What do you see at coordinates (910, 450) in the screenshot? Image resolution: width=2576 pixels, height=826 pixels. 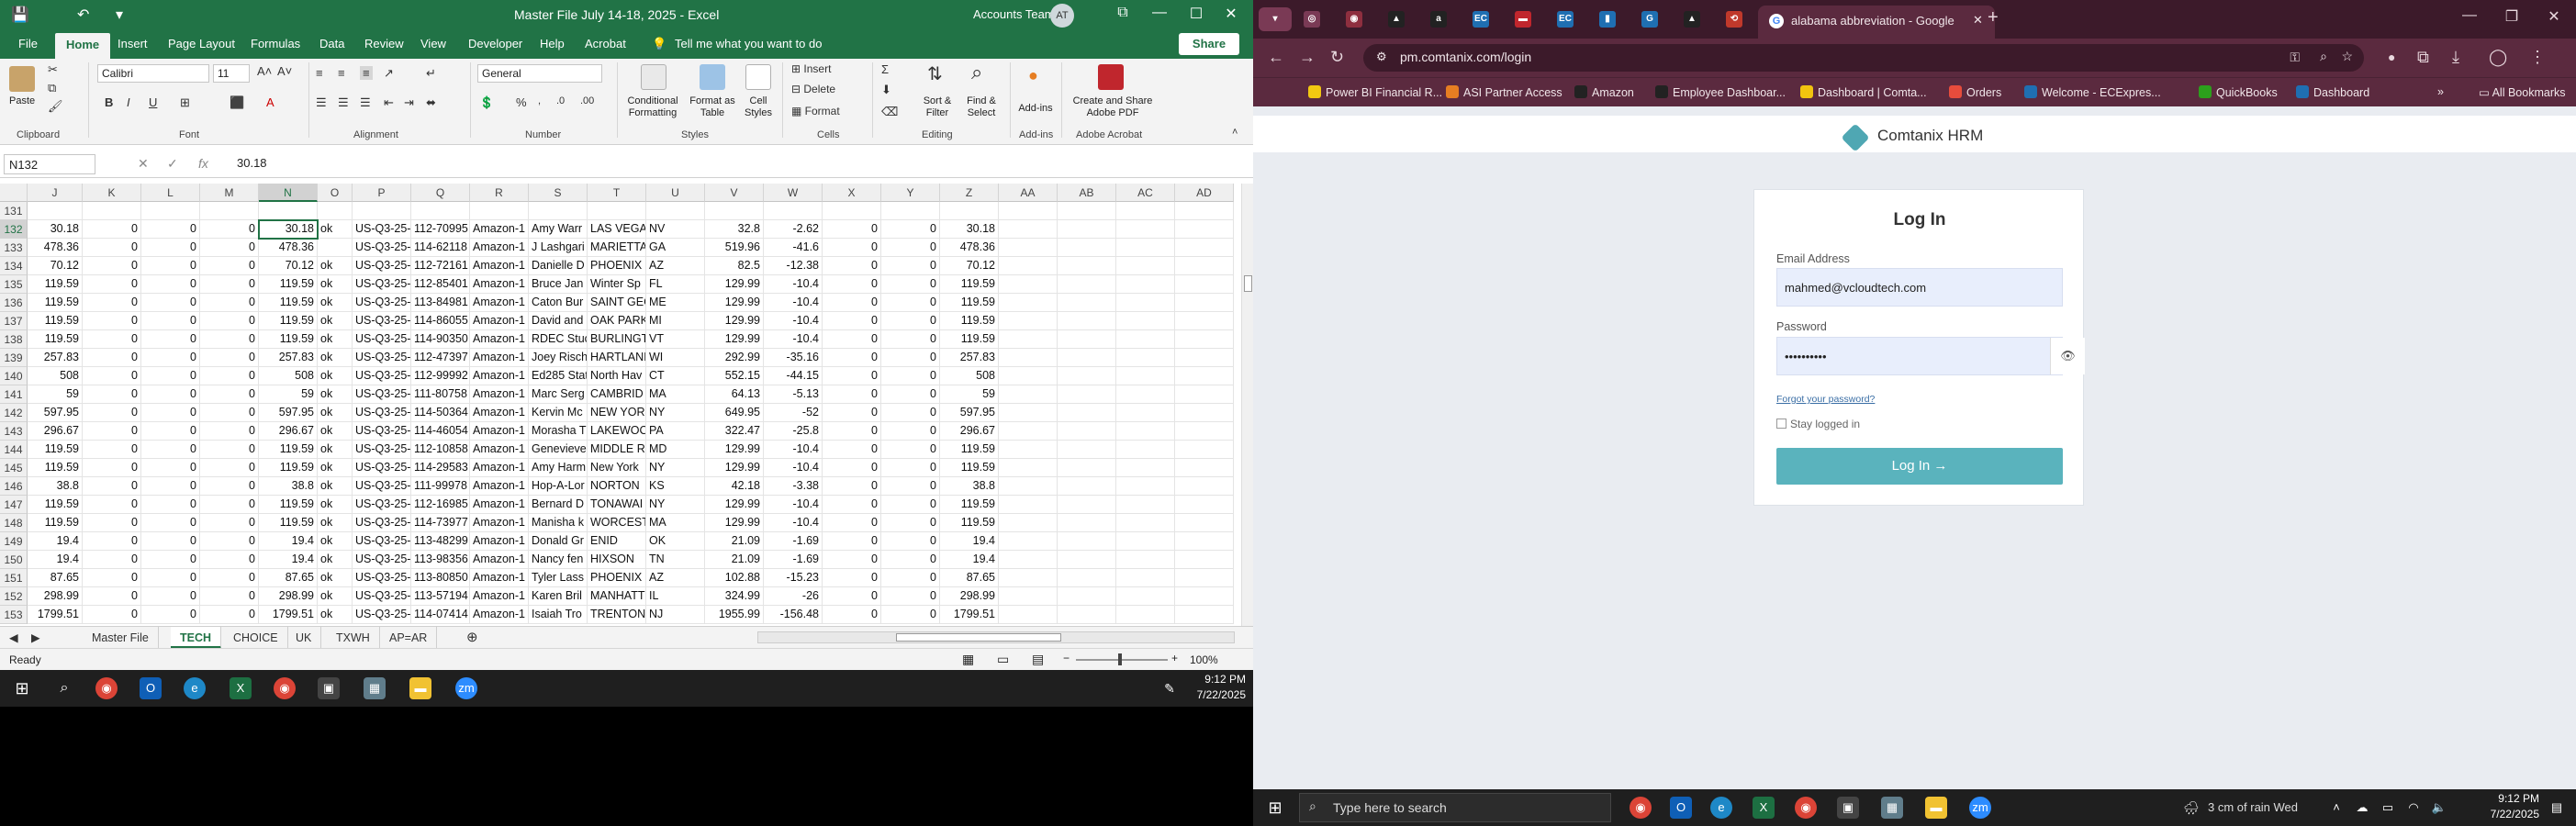 I see `cell-y144: 0` at bounding box center [910, 450].